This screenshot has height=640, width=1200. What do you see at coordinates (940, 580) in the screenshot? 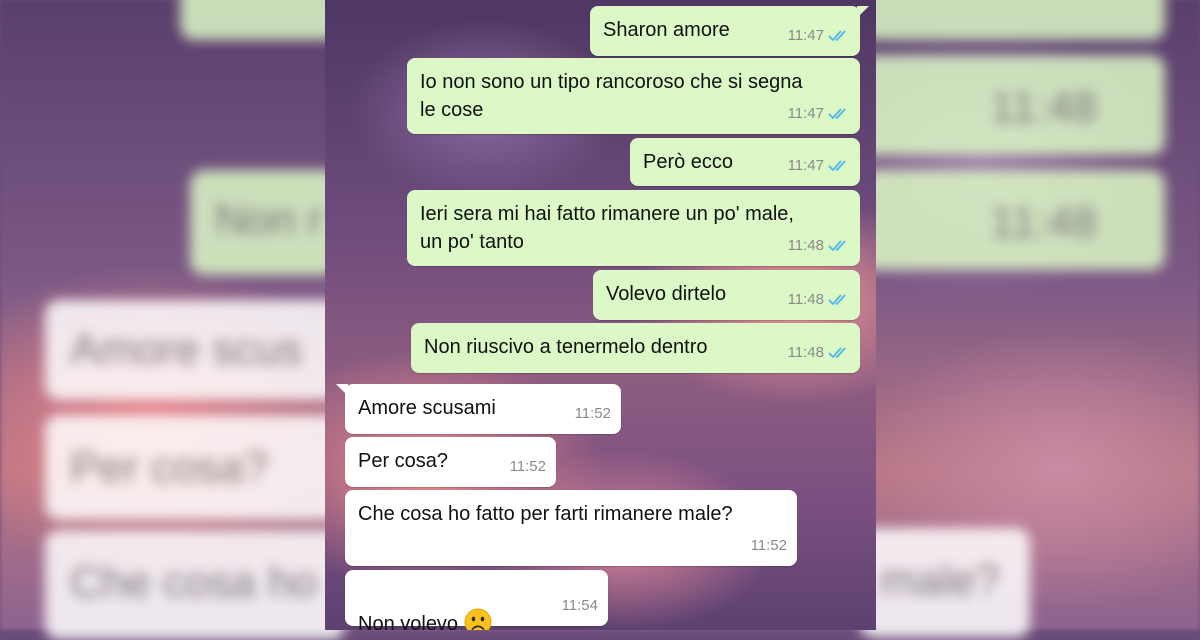
I see `ghost-text: male?` at bounding box center [940, 580].